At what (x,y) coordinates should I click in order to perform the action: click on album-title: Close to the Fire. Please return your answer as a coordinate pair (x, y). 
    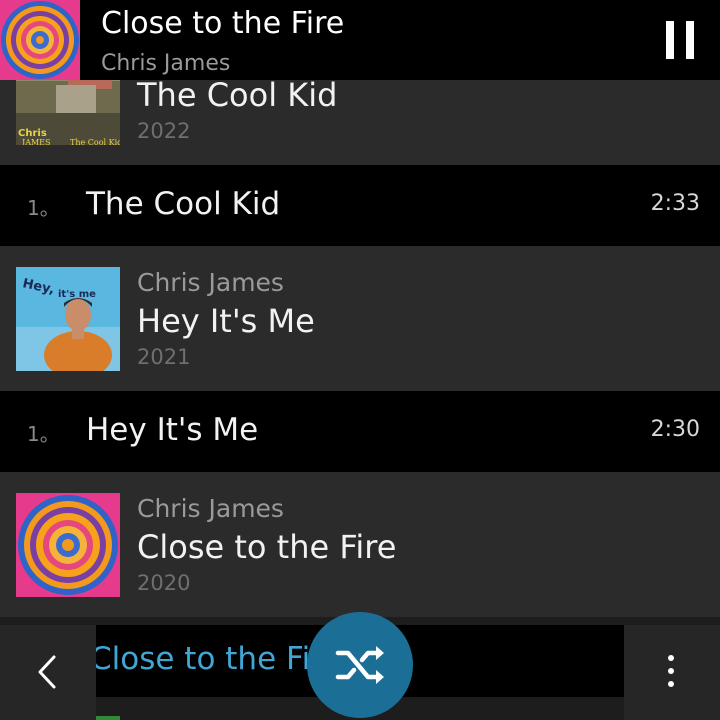
    Looking at the image, I should click on (267, 547).